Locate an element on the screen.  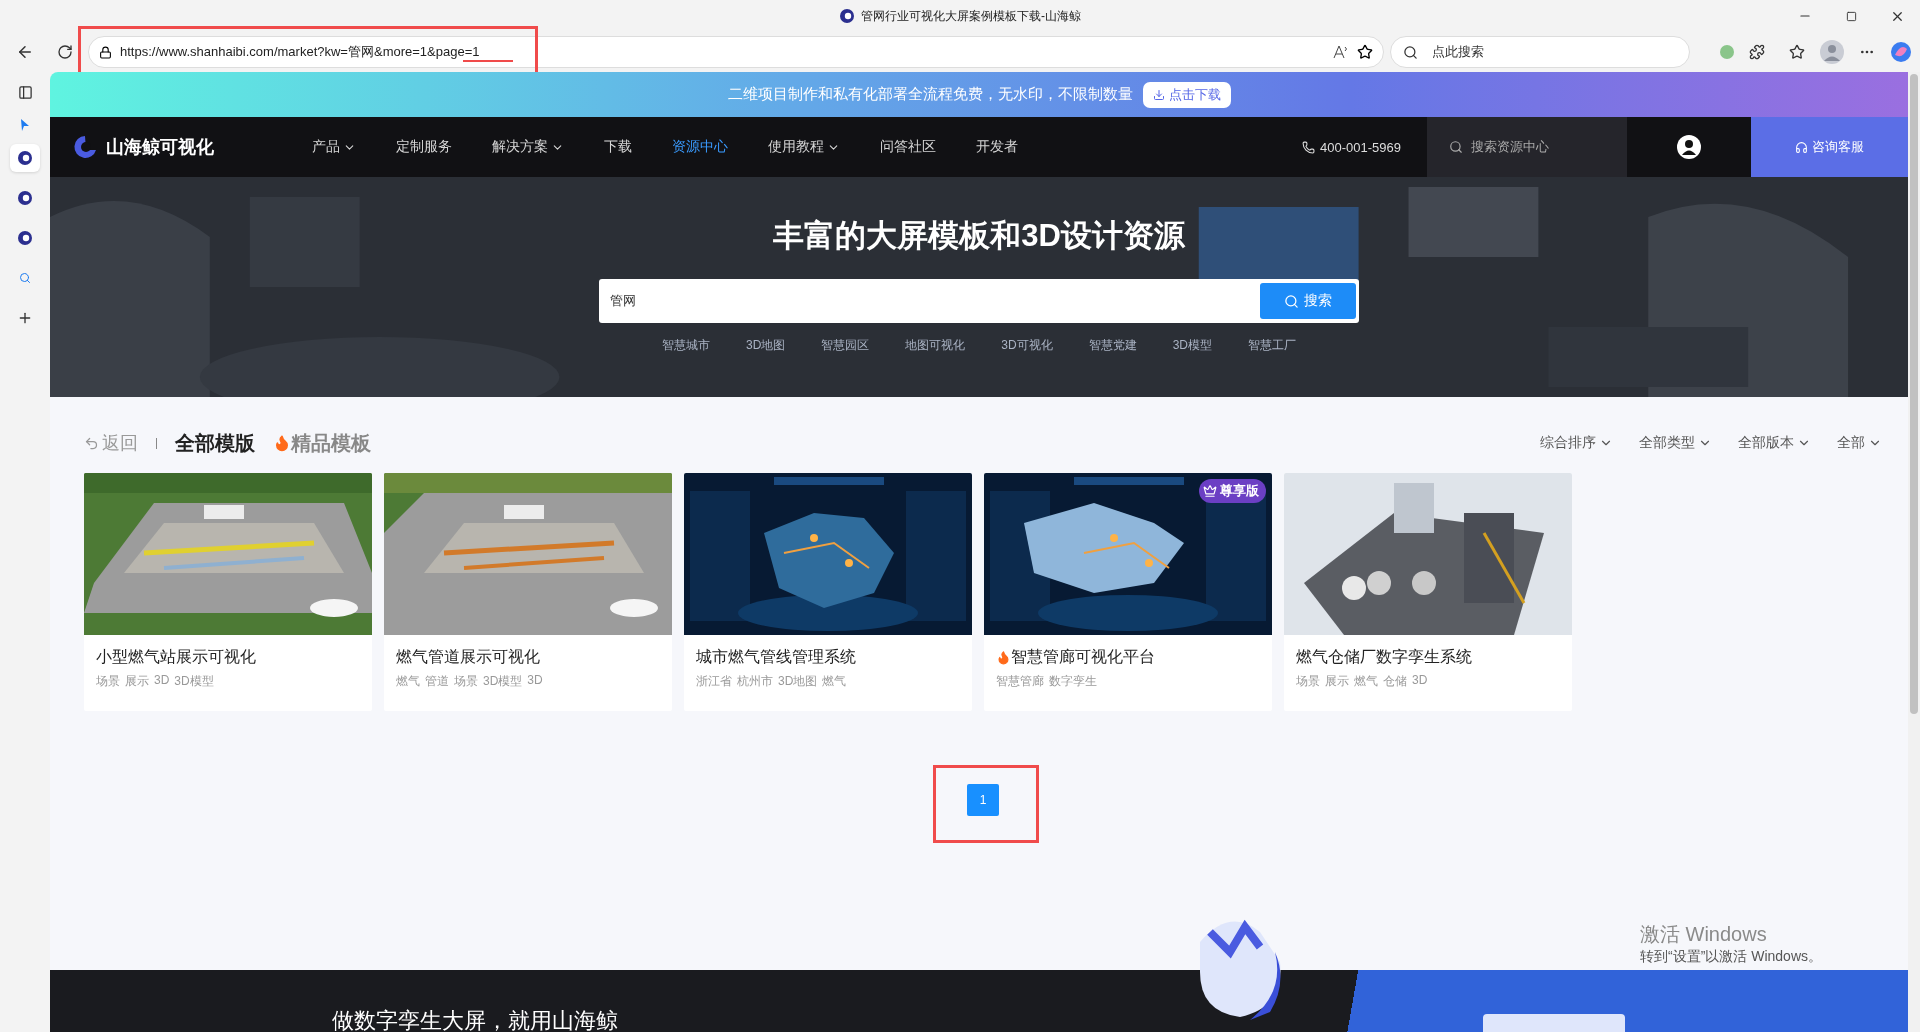
site-logo: 山海鲸可视化 is located at coordinates (182, 147).